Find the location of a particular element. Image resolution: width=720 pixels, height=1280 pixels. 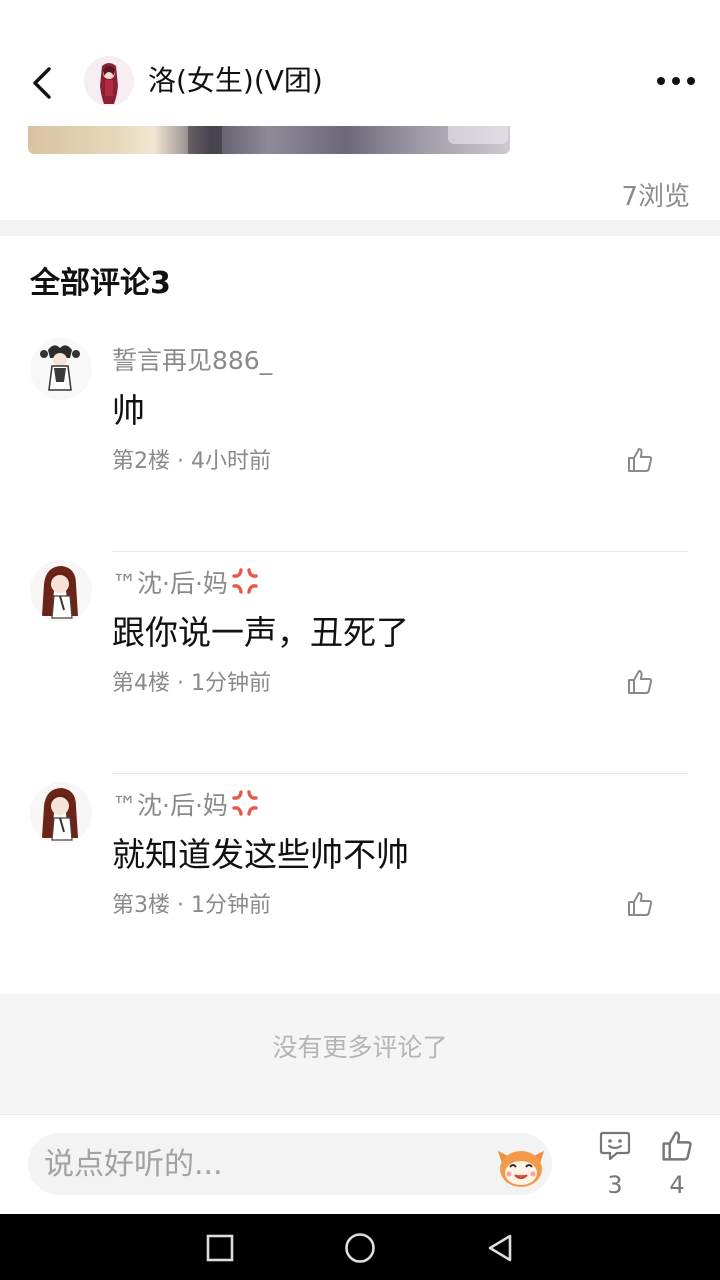

home-button is located at coordinates (360, 1248).